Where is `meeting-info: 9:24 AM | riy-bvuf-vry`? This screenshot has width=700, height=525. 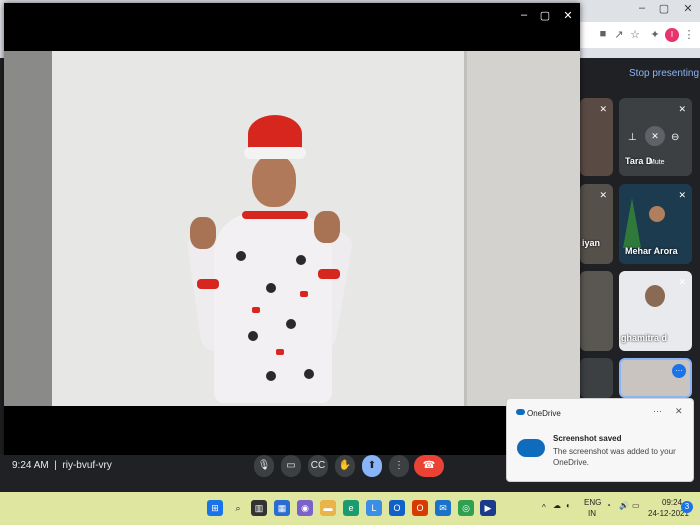
meeting-info: 9:24 AM | riy-bvuf-vry is located at coordinates (62, 465).